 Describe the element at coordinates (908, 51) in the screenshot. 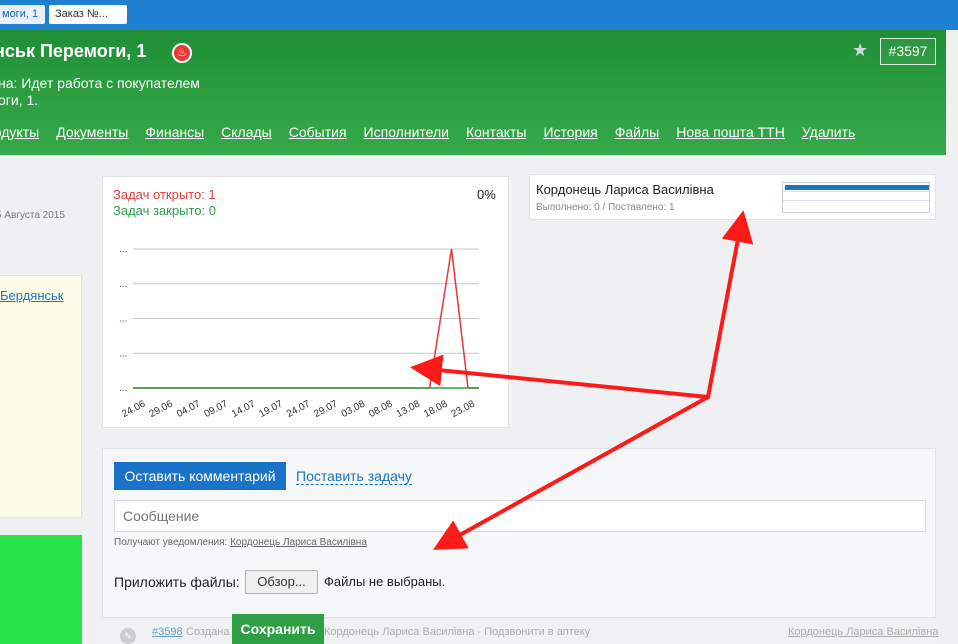

I see `order-number-badge: #3597` at that location.